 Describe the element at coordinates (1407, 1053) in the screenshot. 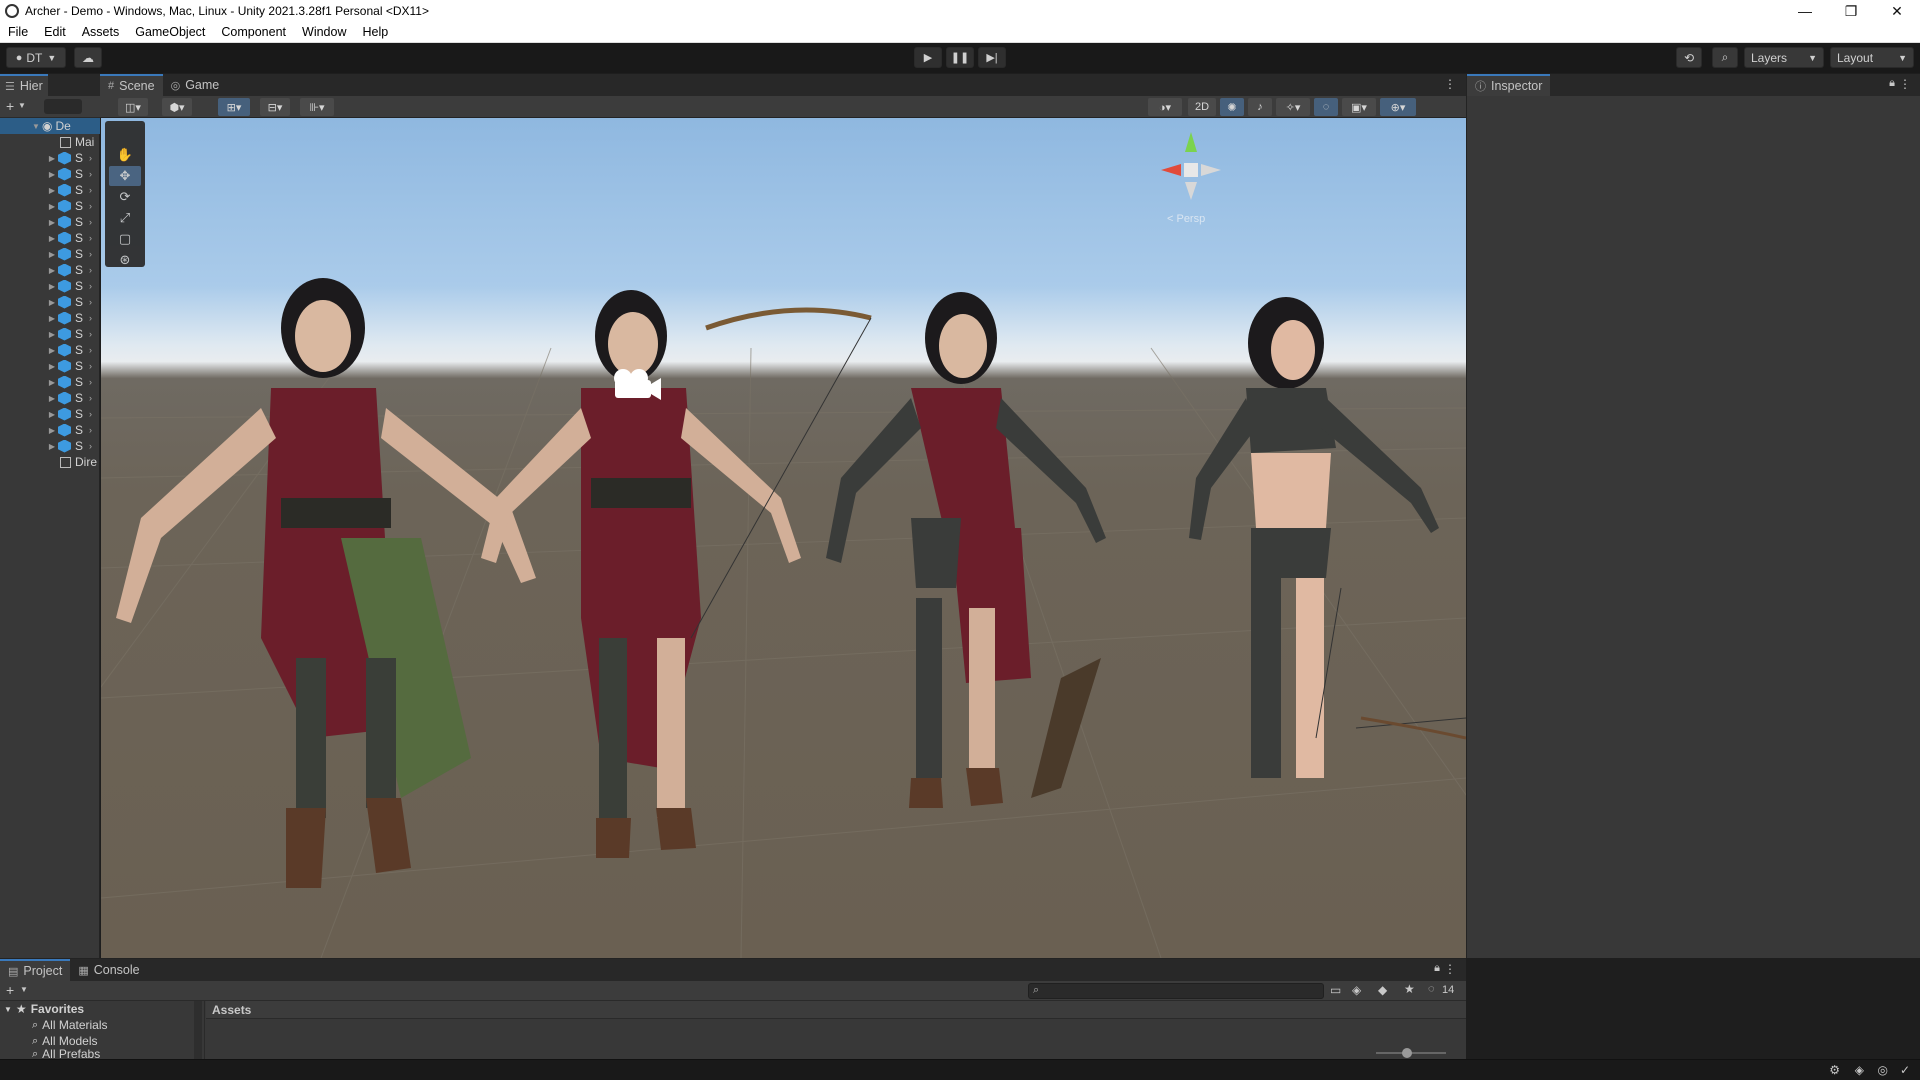

I see `slider-thumb` at that location.